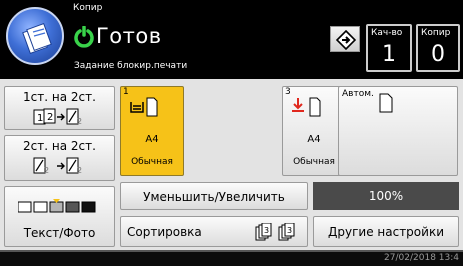  I want to click on tray-number: 3, so click(288, 92).